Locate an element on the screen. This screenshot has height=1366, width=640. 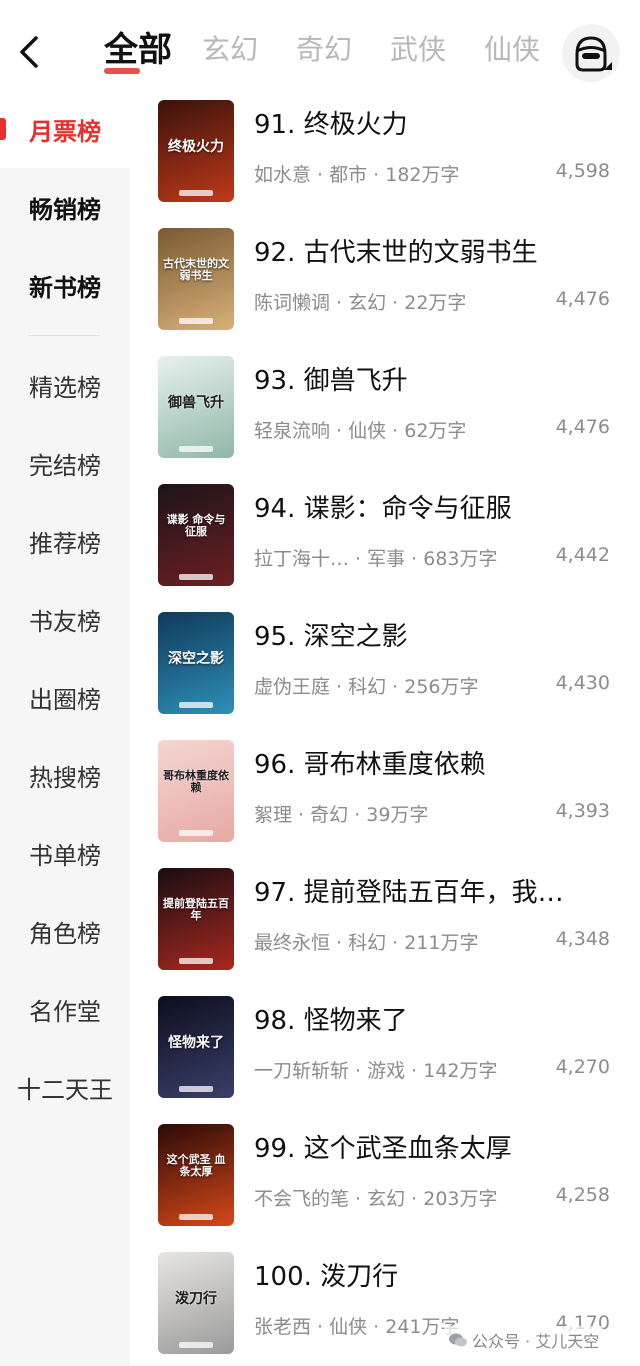
sidebar-item-label: 推荐榜 is located at coordinates (65, 543).